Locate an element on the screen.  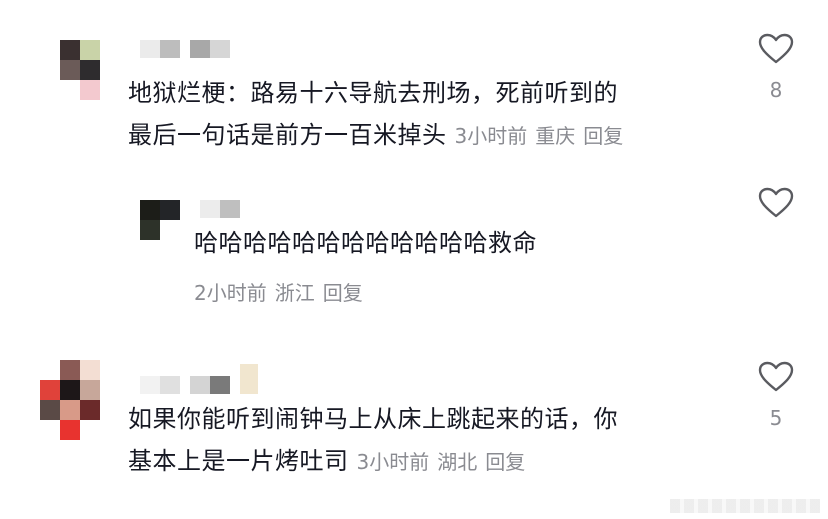
like-count: 5 is located at coordinates (776, 418).